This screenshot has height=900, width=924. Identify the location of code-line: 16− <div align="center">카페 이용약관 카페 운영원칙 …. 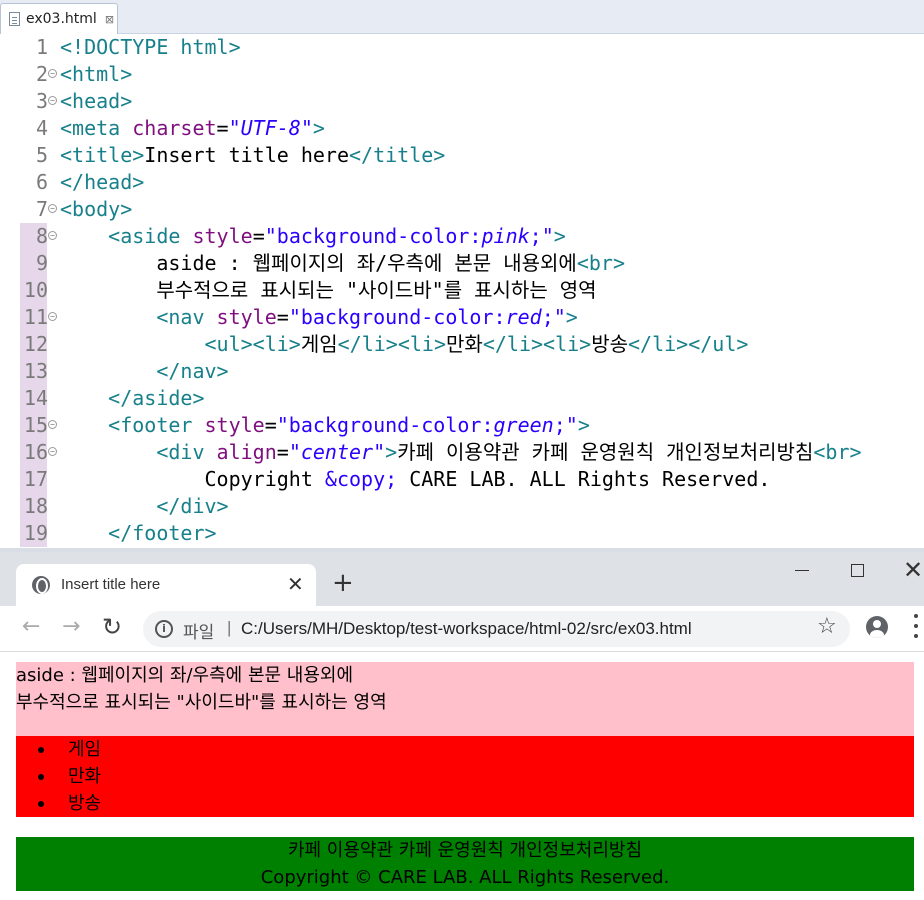
(462, 452).